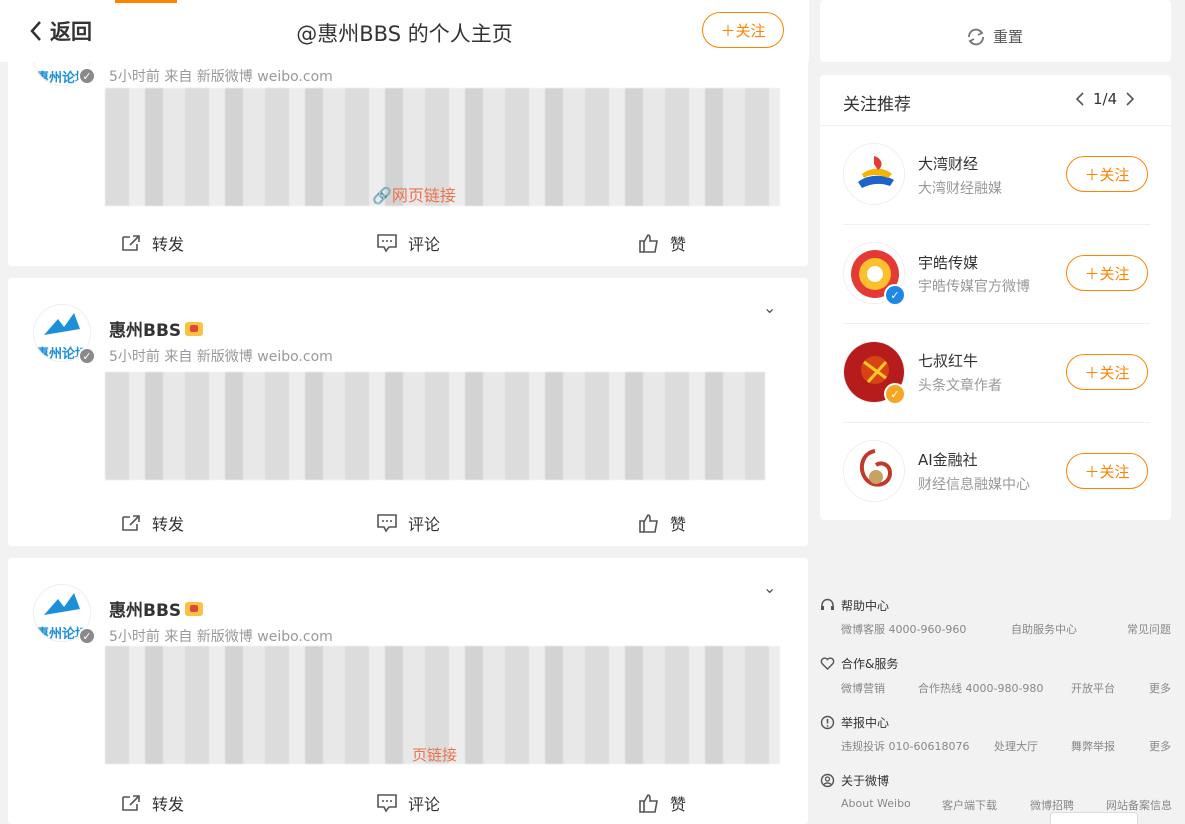 This screenshot has width=1185, height=824. What do you see at coordinates (948, 360) in the screenshot?
I see `recommend-name: 七叔红牛` at bounding box center [948, 360].